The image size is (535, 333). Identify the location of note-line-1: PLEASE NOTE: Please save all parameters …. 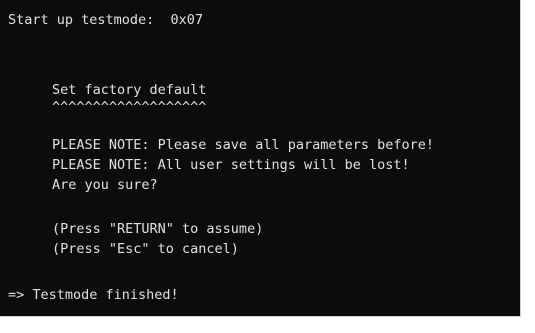
(243, 145).